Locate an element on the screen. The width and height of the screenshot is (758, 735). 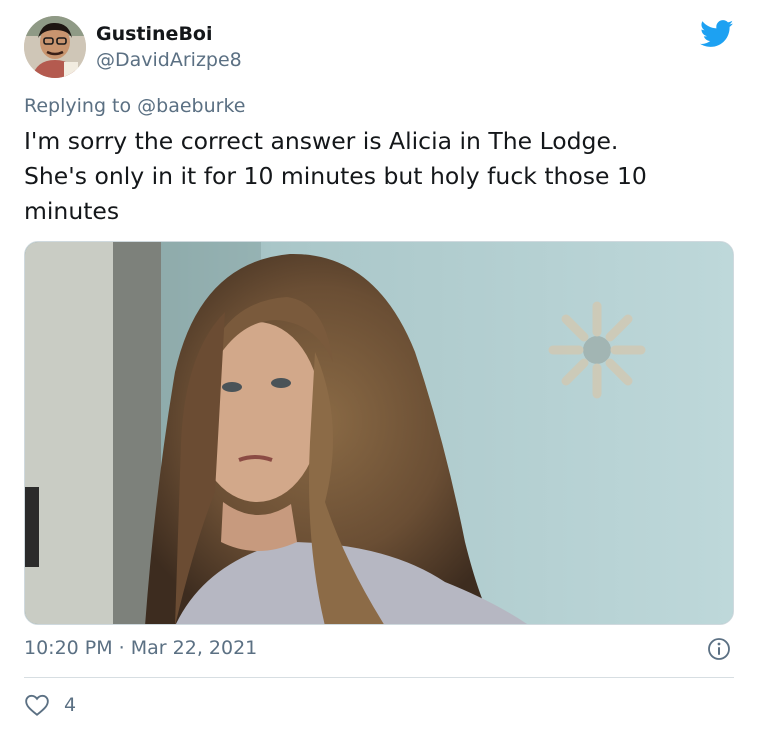
avatar-image is located at coordinates (55, 47).